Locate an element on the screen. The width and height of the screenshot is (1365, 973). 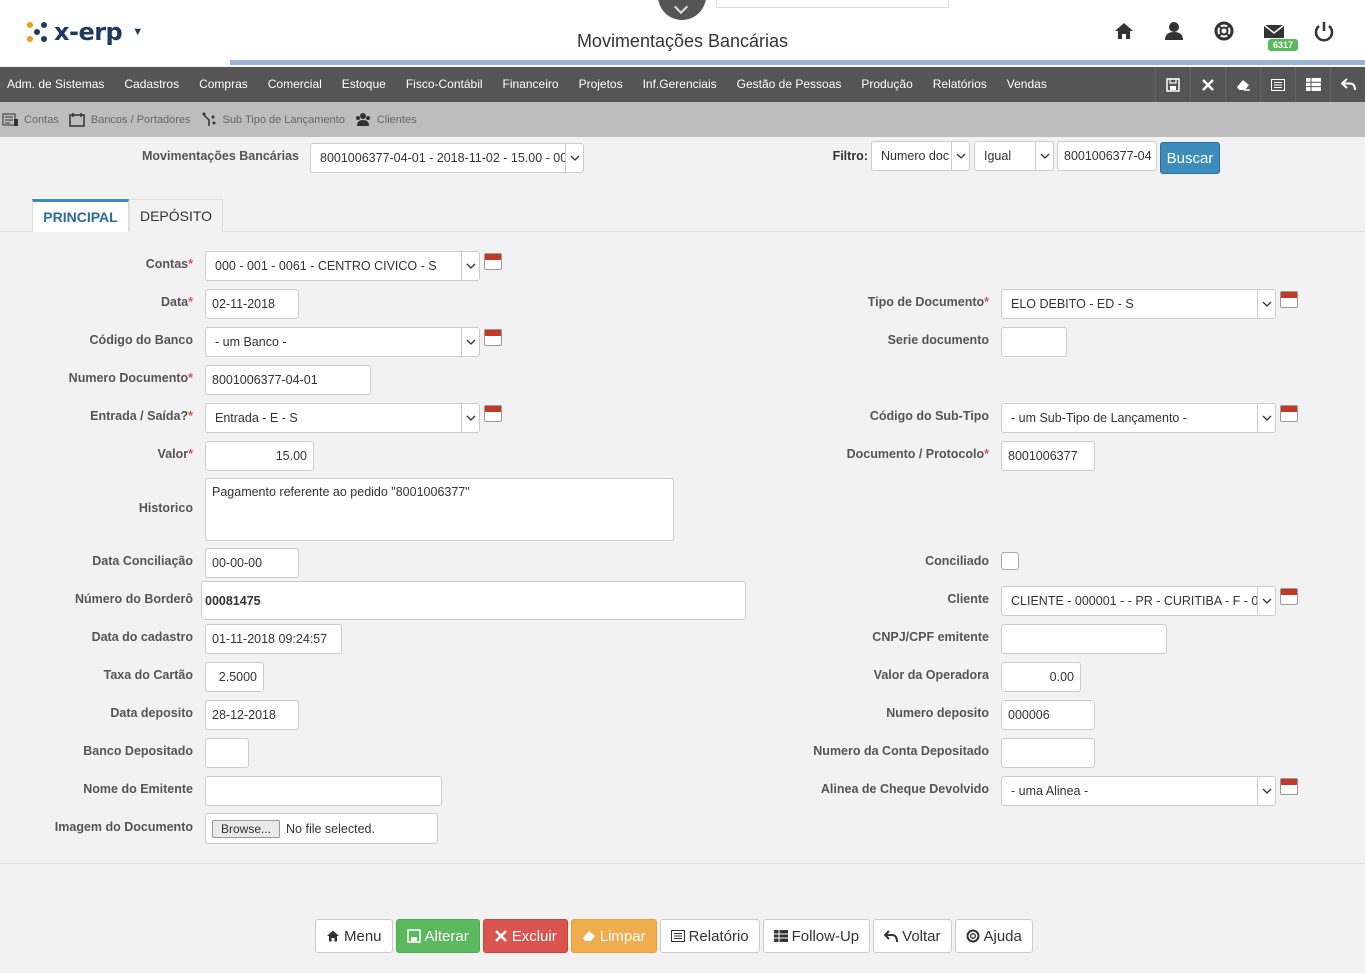
numero-conta-depositado-input is located at coordinates (1048, 753).